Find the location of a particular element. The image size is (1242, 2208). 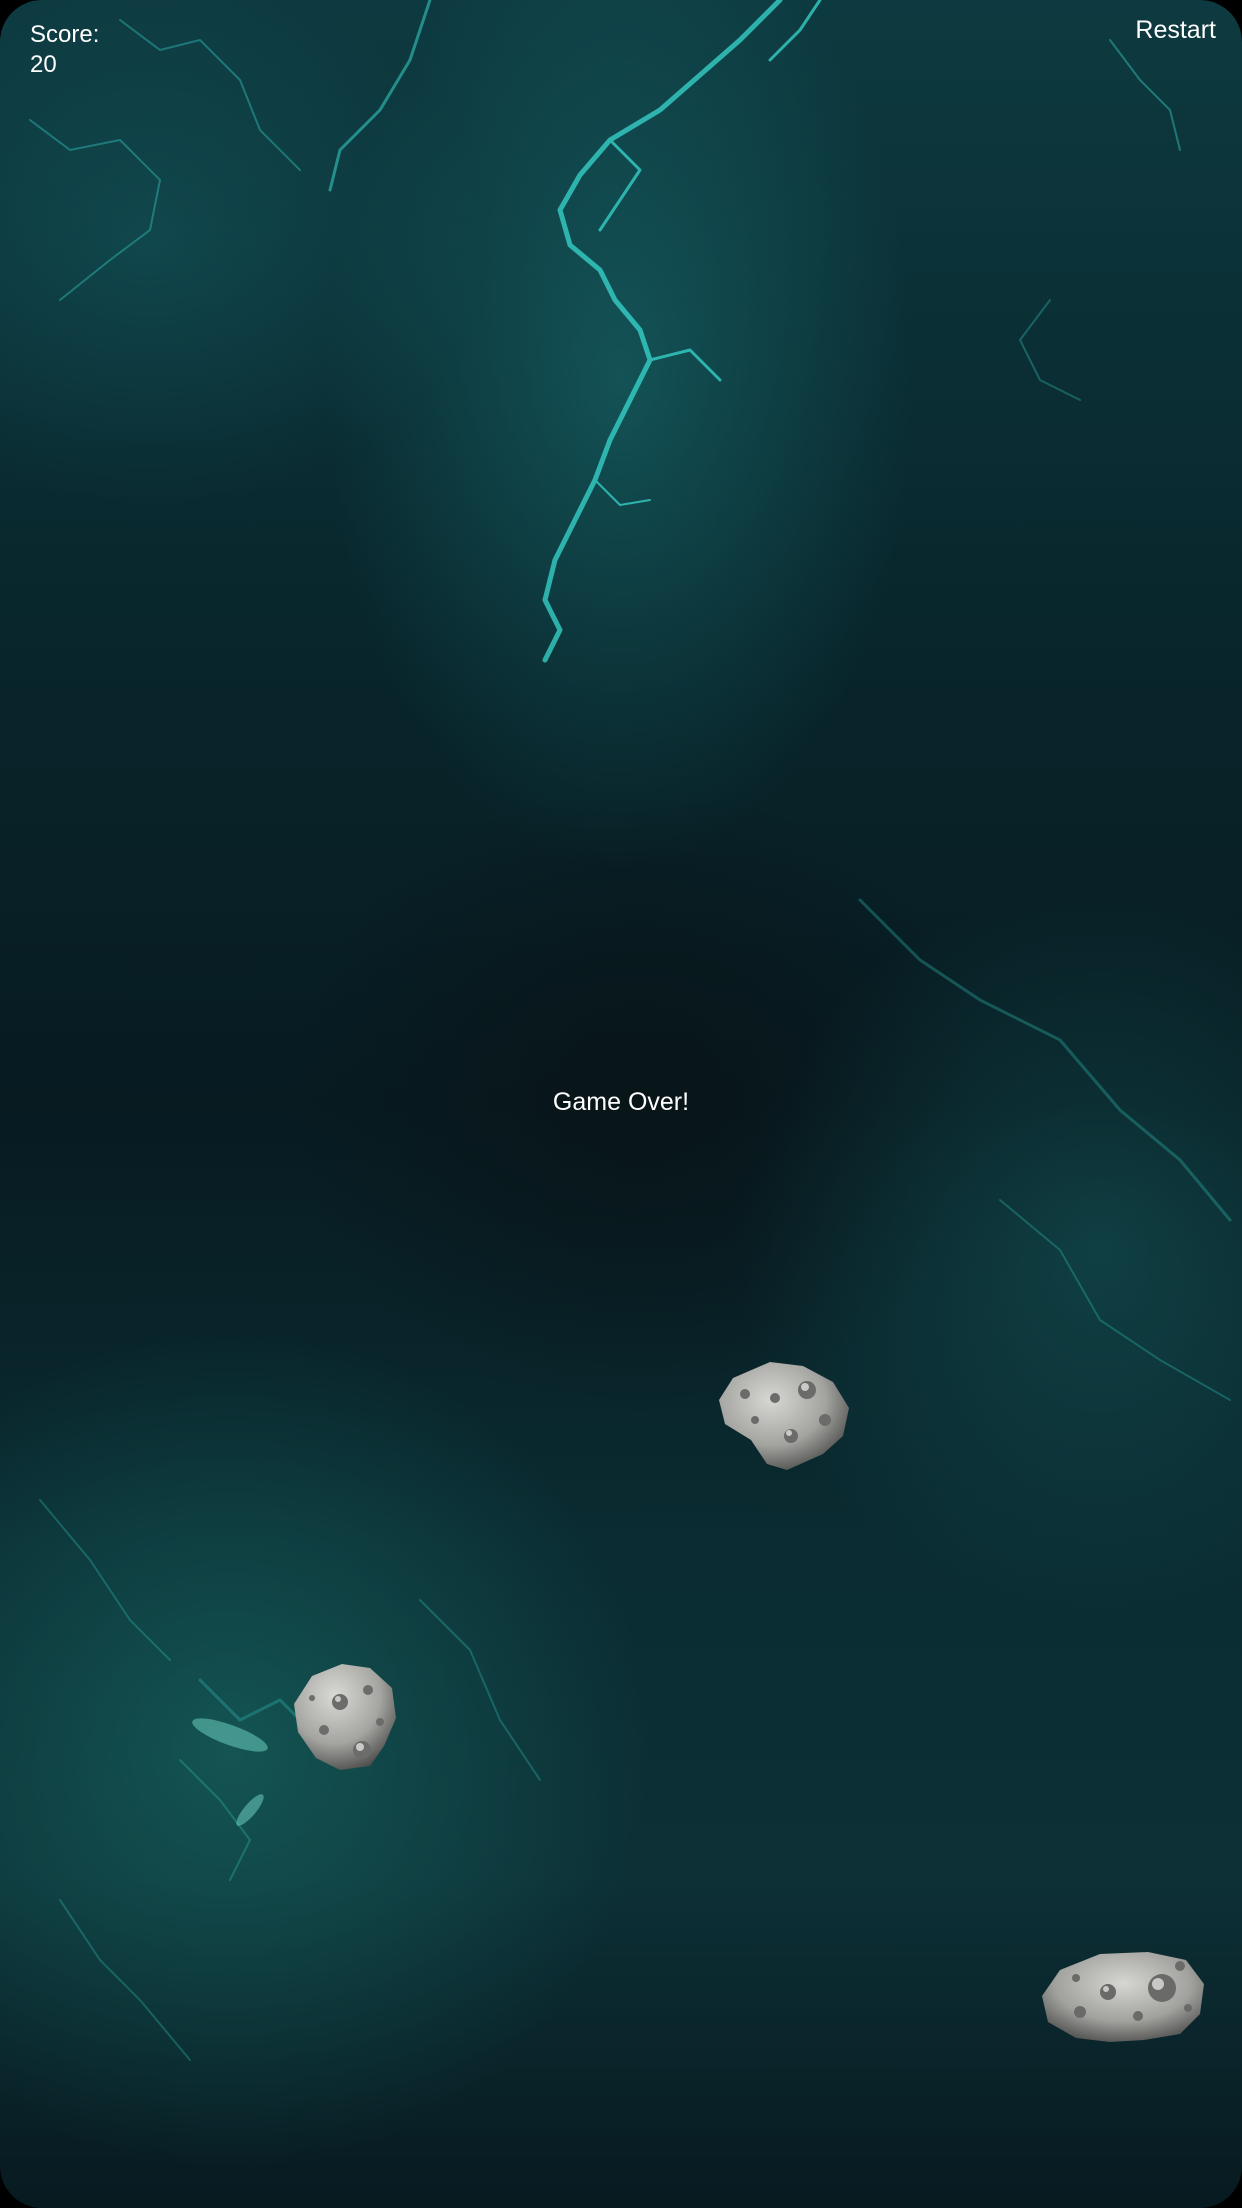

score-value: 20 is located at coordinates (43, 64).